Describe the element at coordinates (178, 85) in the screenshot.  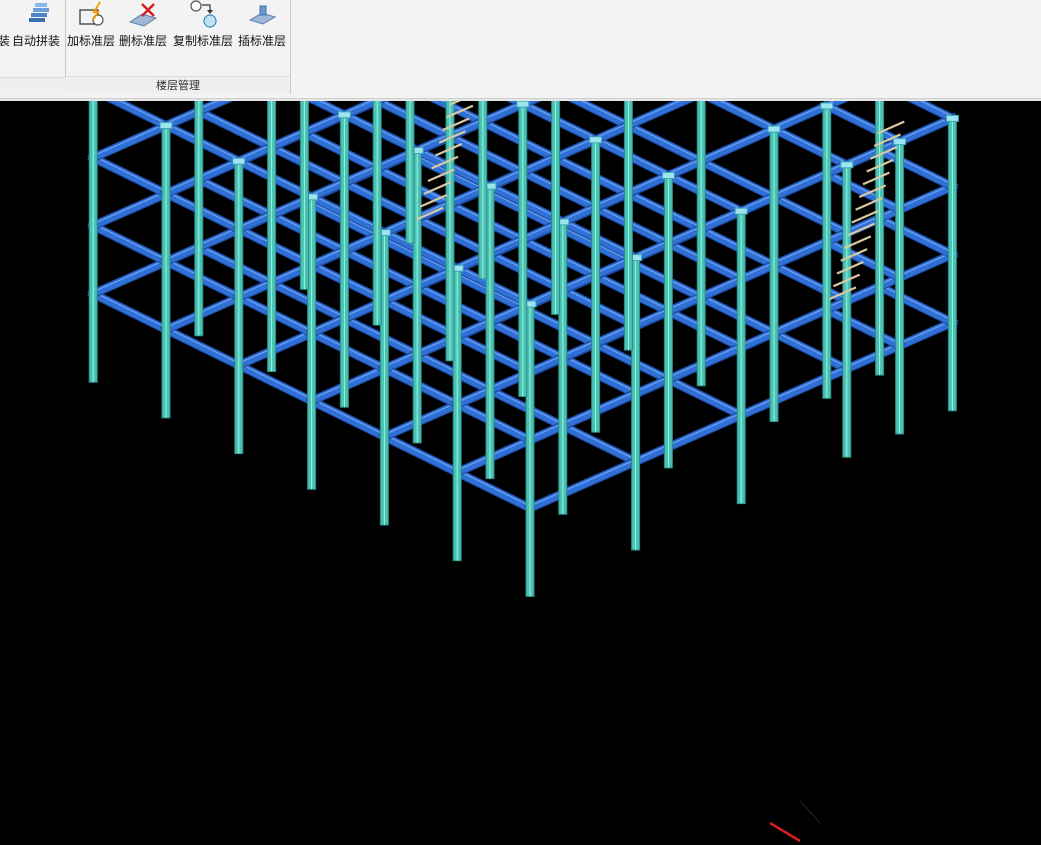
I see `group-label-floor-management: 楼层管理` at that location.